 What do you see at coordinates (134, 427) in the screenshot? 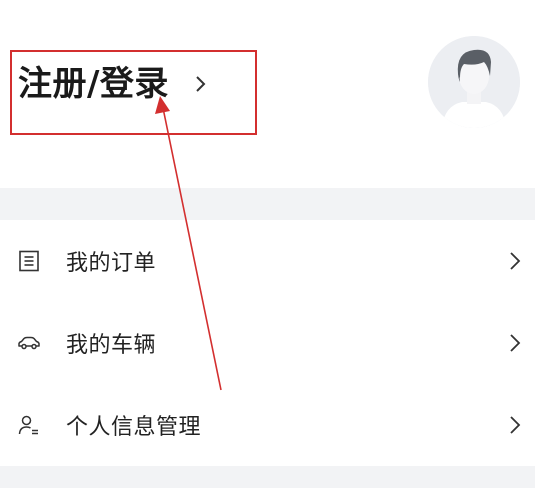
I see `menu-item-label: 个人信息管理` at bounding box center [134, 427].